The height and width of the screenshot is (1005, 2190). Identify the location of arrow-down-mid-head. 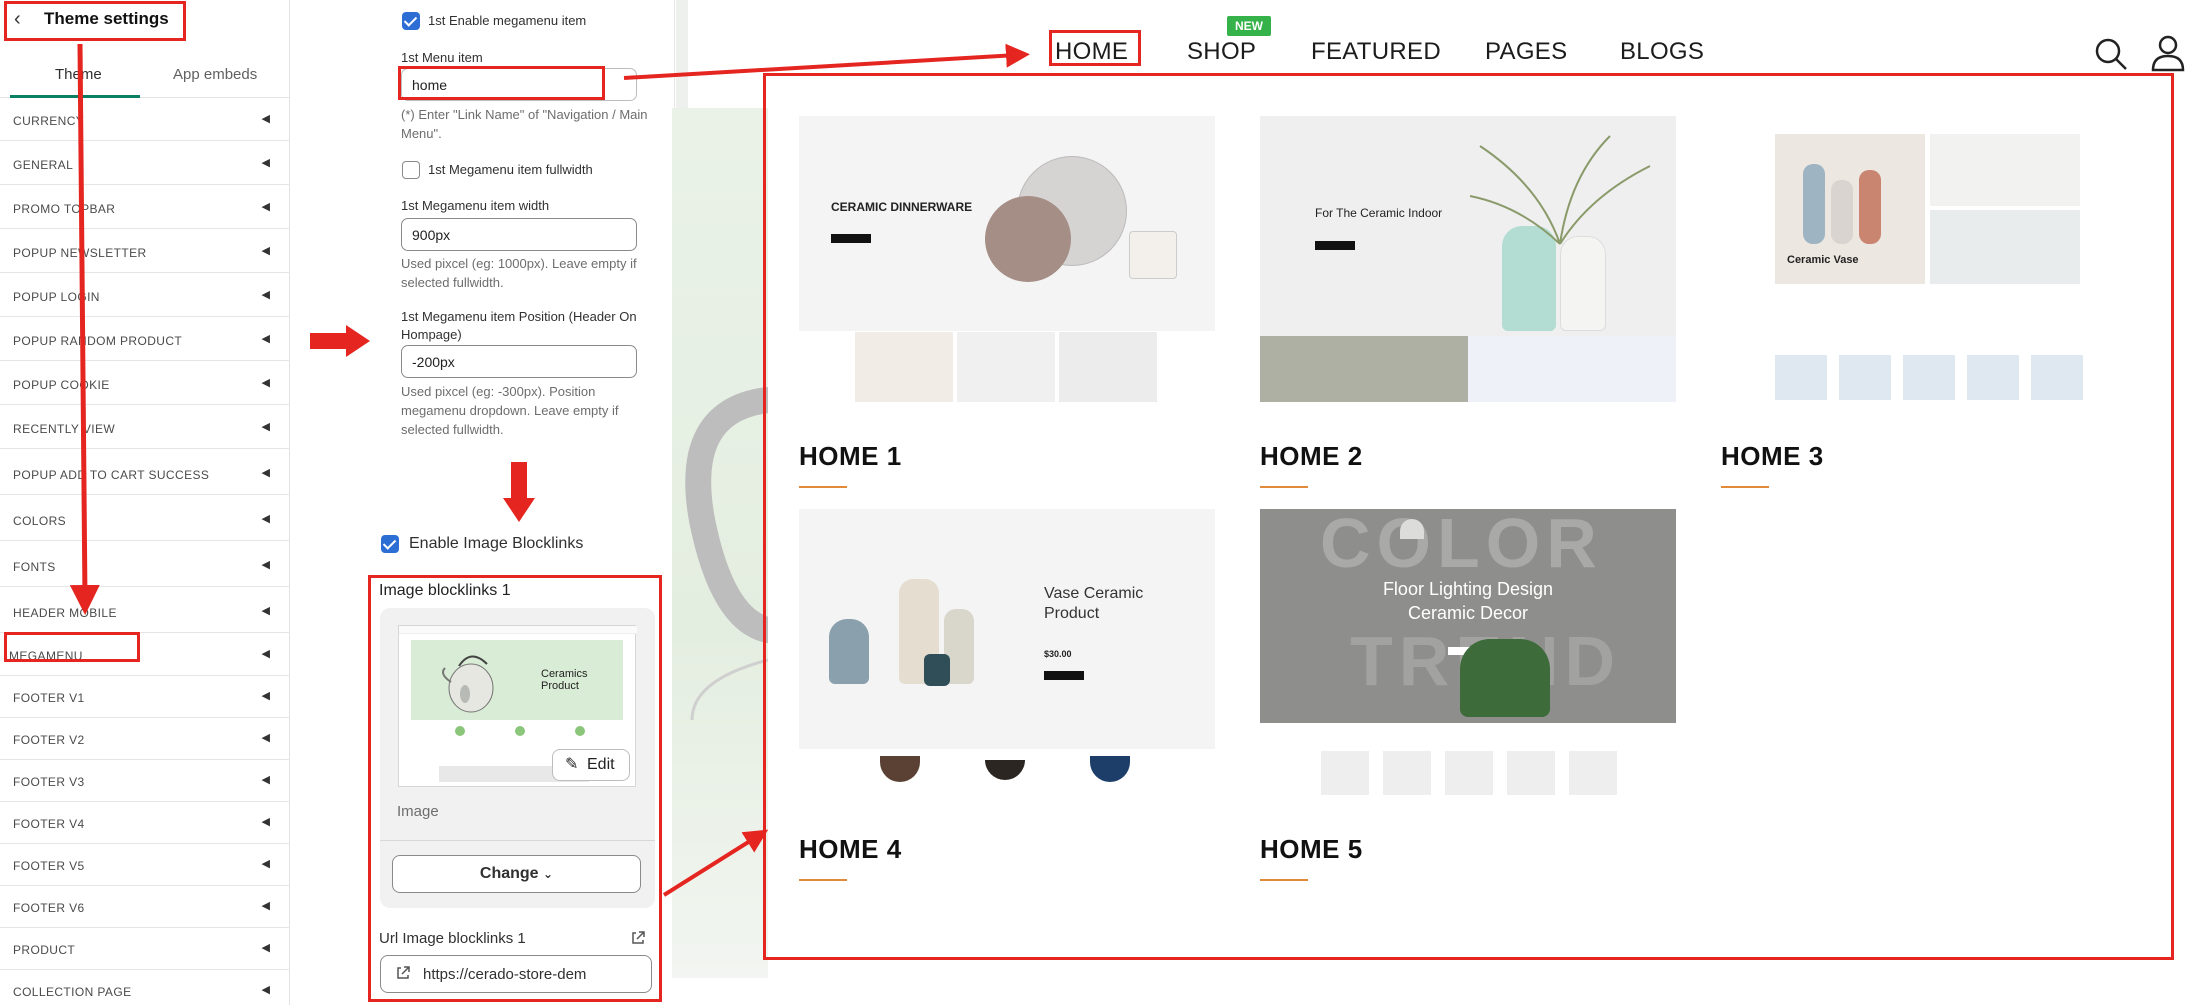
(519, 510).